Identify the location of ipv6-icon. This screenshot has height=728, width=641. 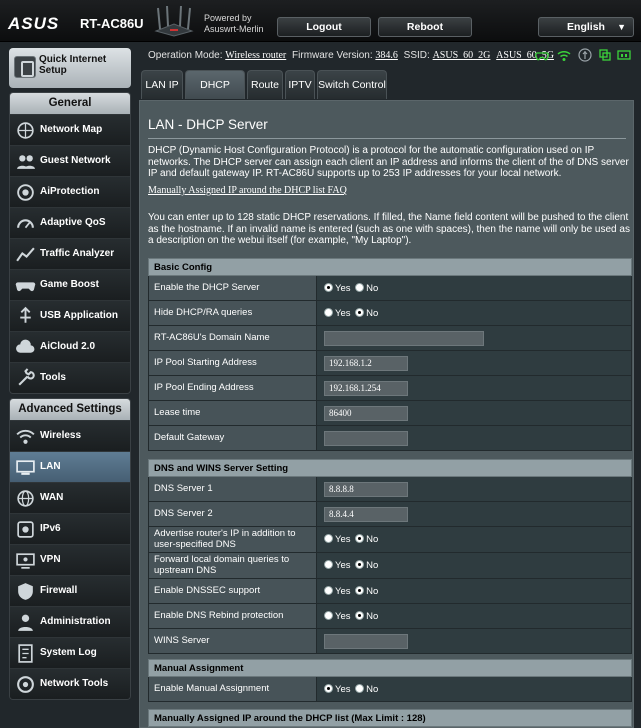
(25, 529).